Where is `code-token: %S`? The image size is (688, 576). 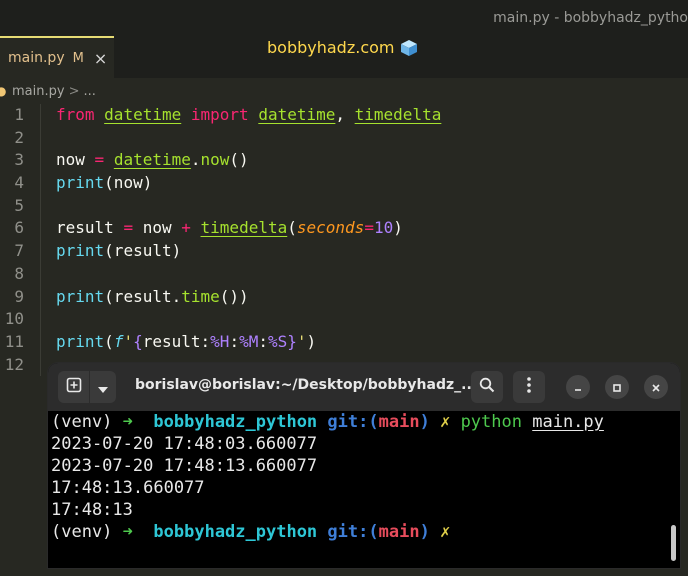 code-token: %S is located at coordinates (277, 341).